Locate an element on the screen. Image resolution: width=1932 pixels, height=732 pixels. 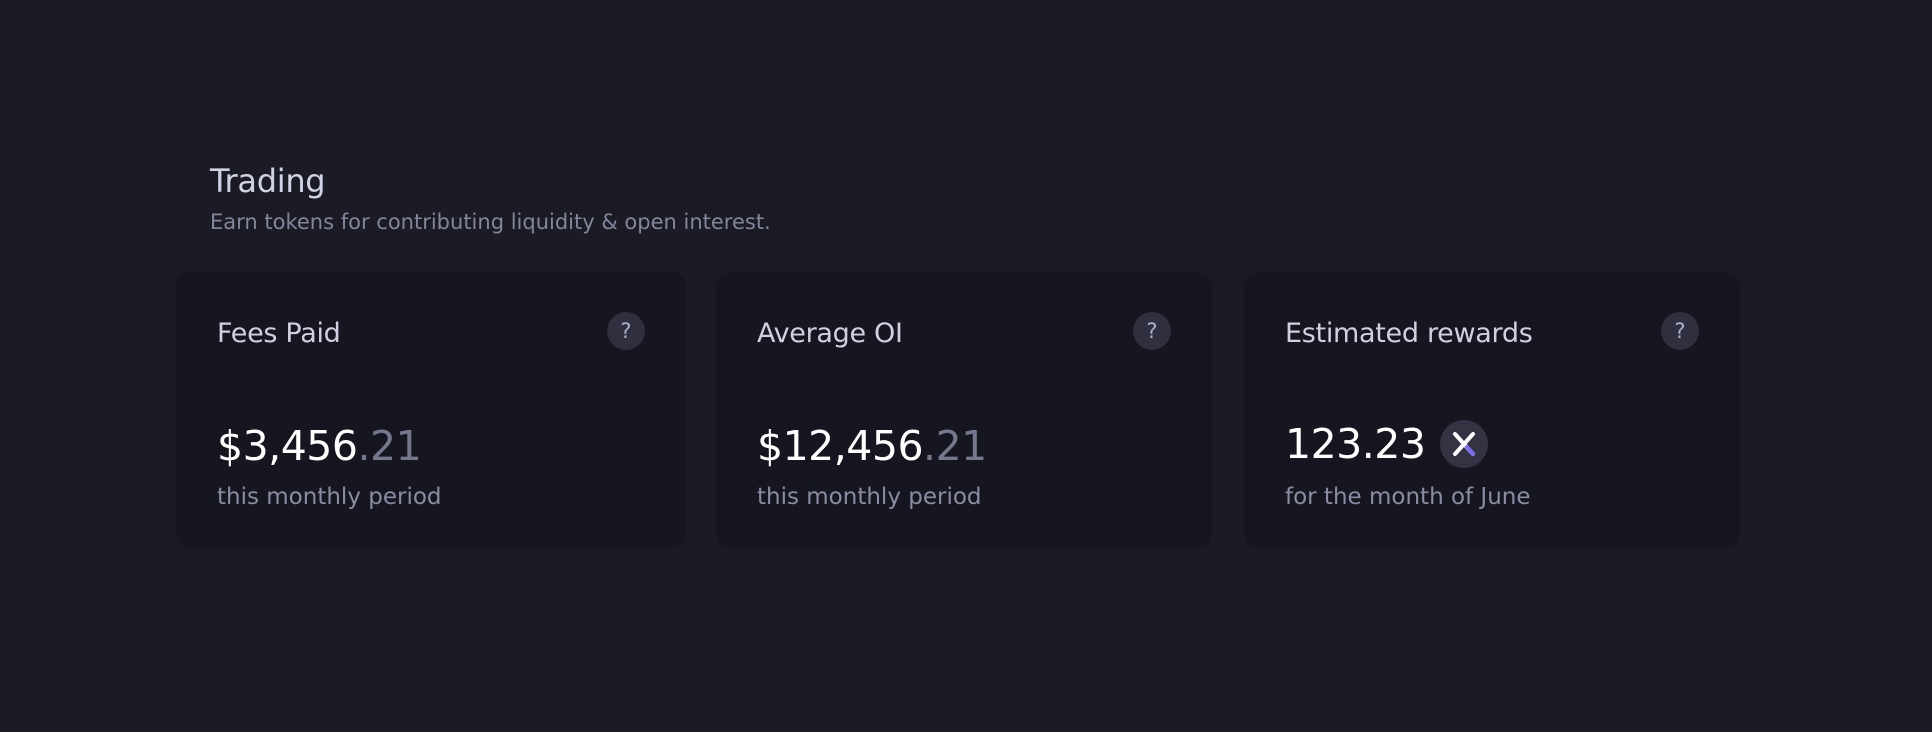
value-main: $12,456 is located at coordinates (840, 446).